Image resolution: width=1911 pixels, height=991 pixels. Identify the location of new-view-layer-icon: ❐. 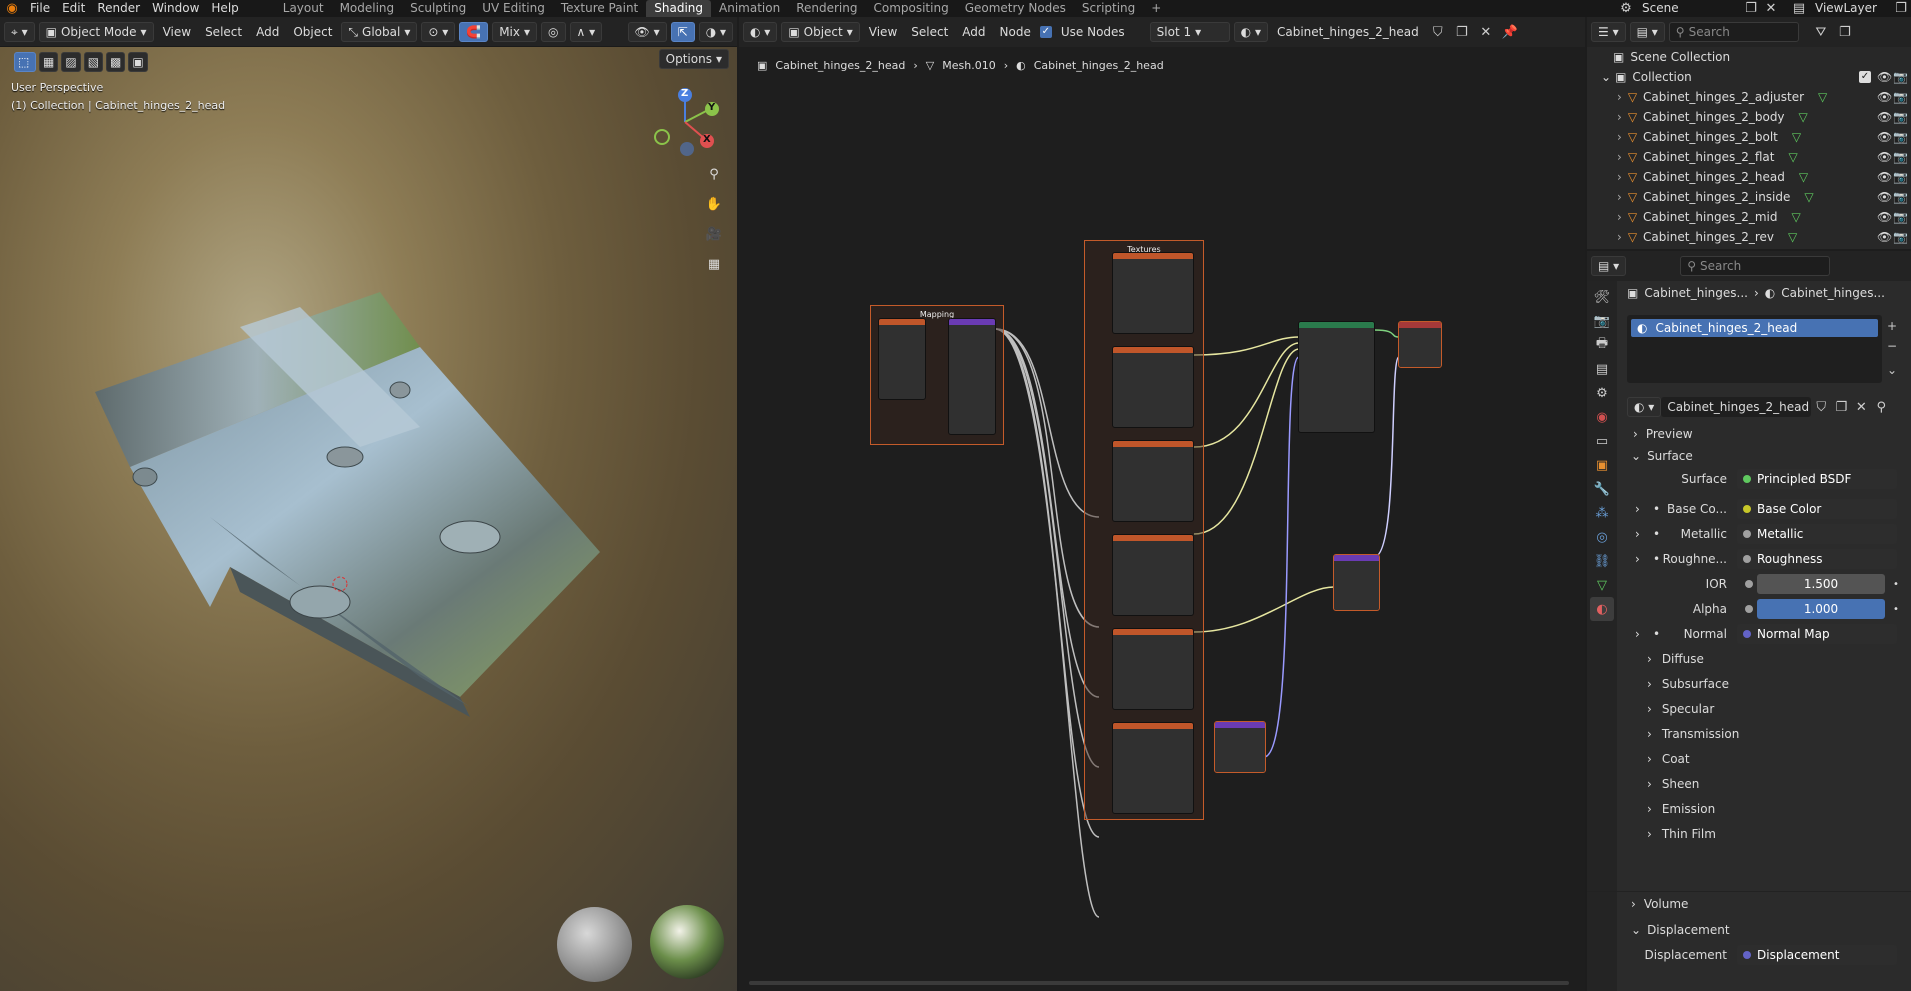
(1901, 9).